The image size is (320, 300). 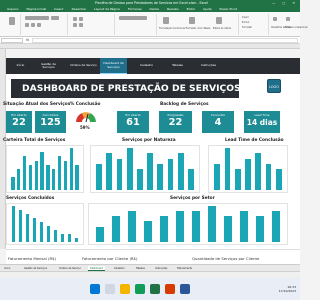 What do you see at coordinates (140, 289) in the screenshot?
I see `chrome-icon` at bounding box center [140, 289].